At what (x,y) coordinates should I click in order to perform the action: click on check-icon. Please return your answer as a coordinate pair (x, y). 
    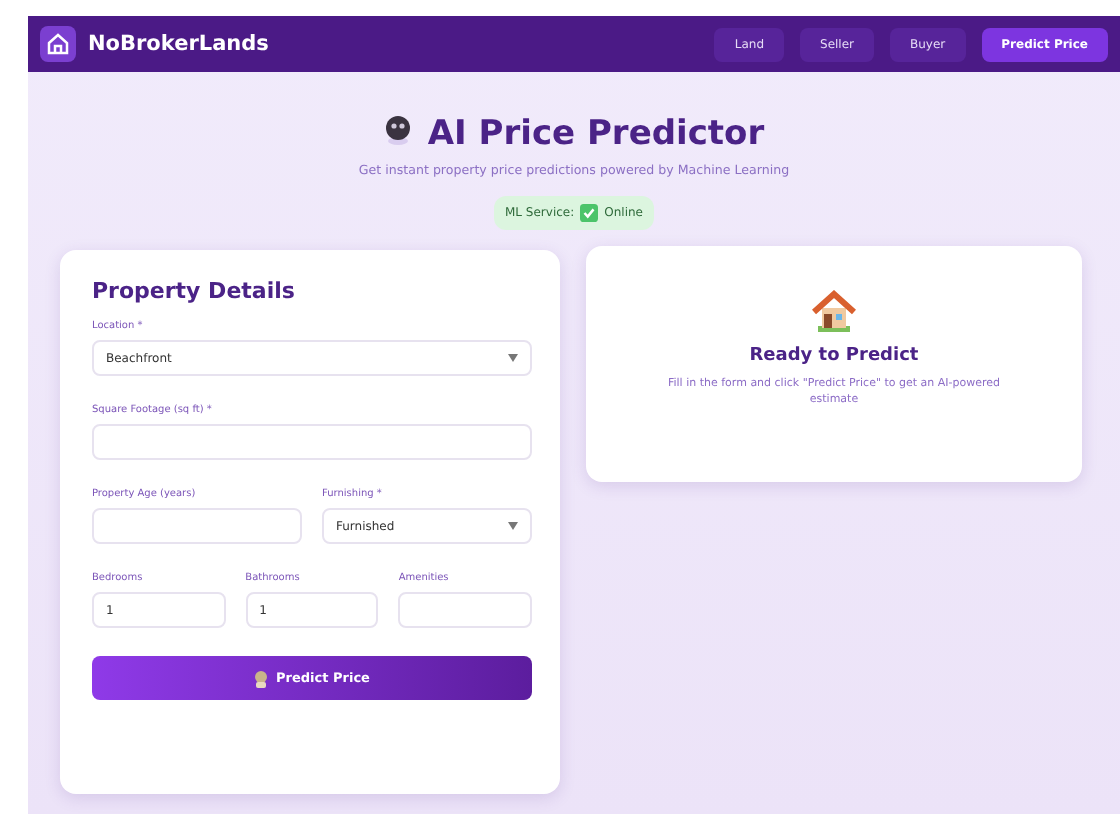
    Looking at the image, I should click on (589, 213).